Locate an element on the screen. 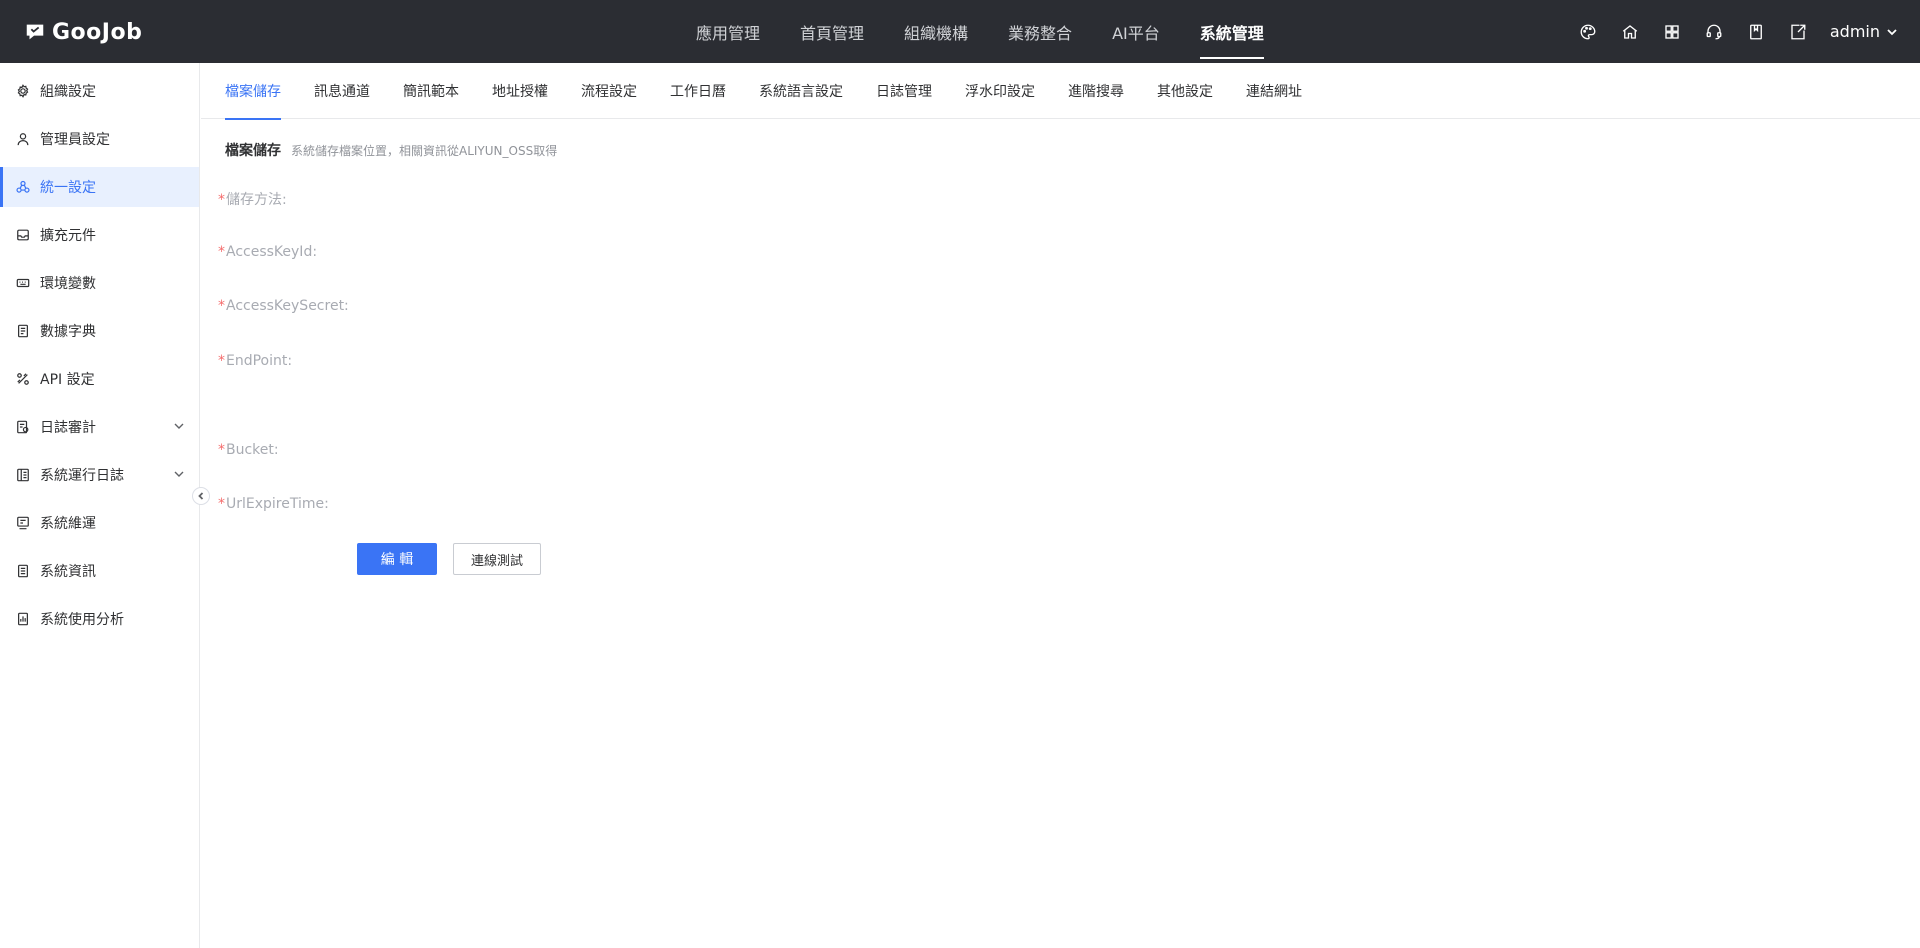 The width and height of the screenshot is (1920, 948). sidebar-item-label: 數據字典 is located at coordinates (68, 332).